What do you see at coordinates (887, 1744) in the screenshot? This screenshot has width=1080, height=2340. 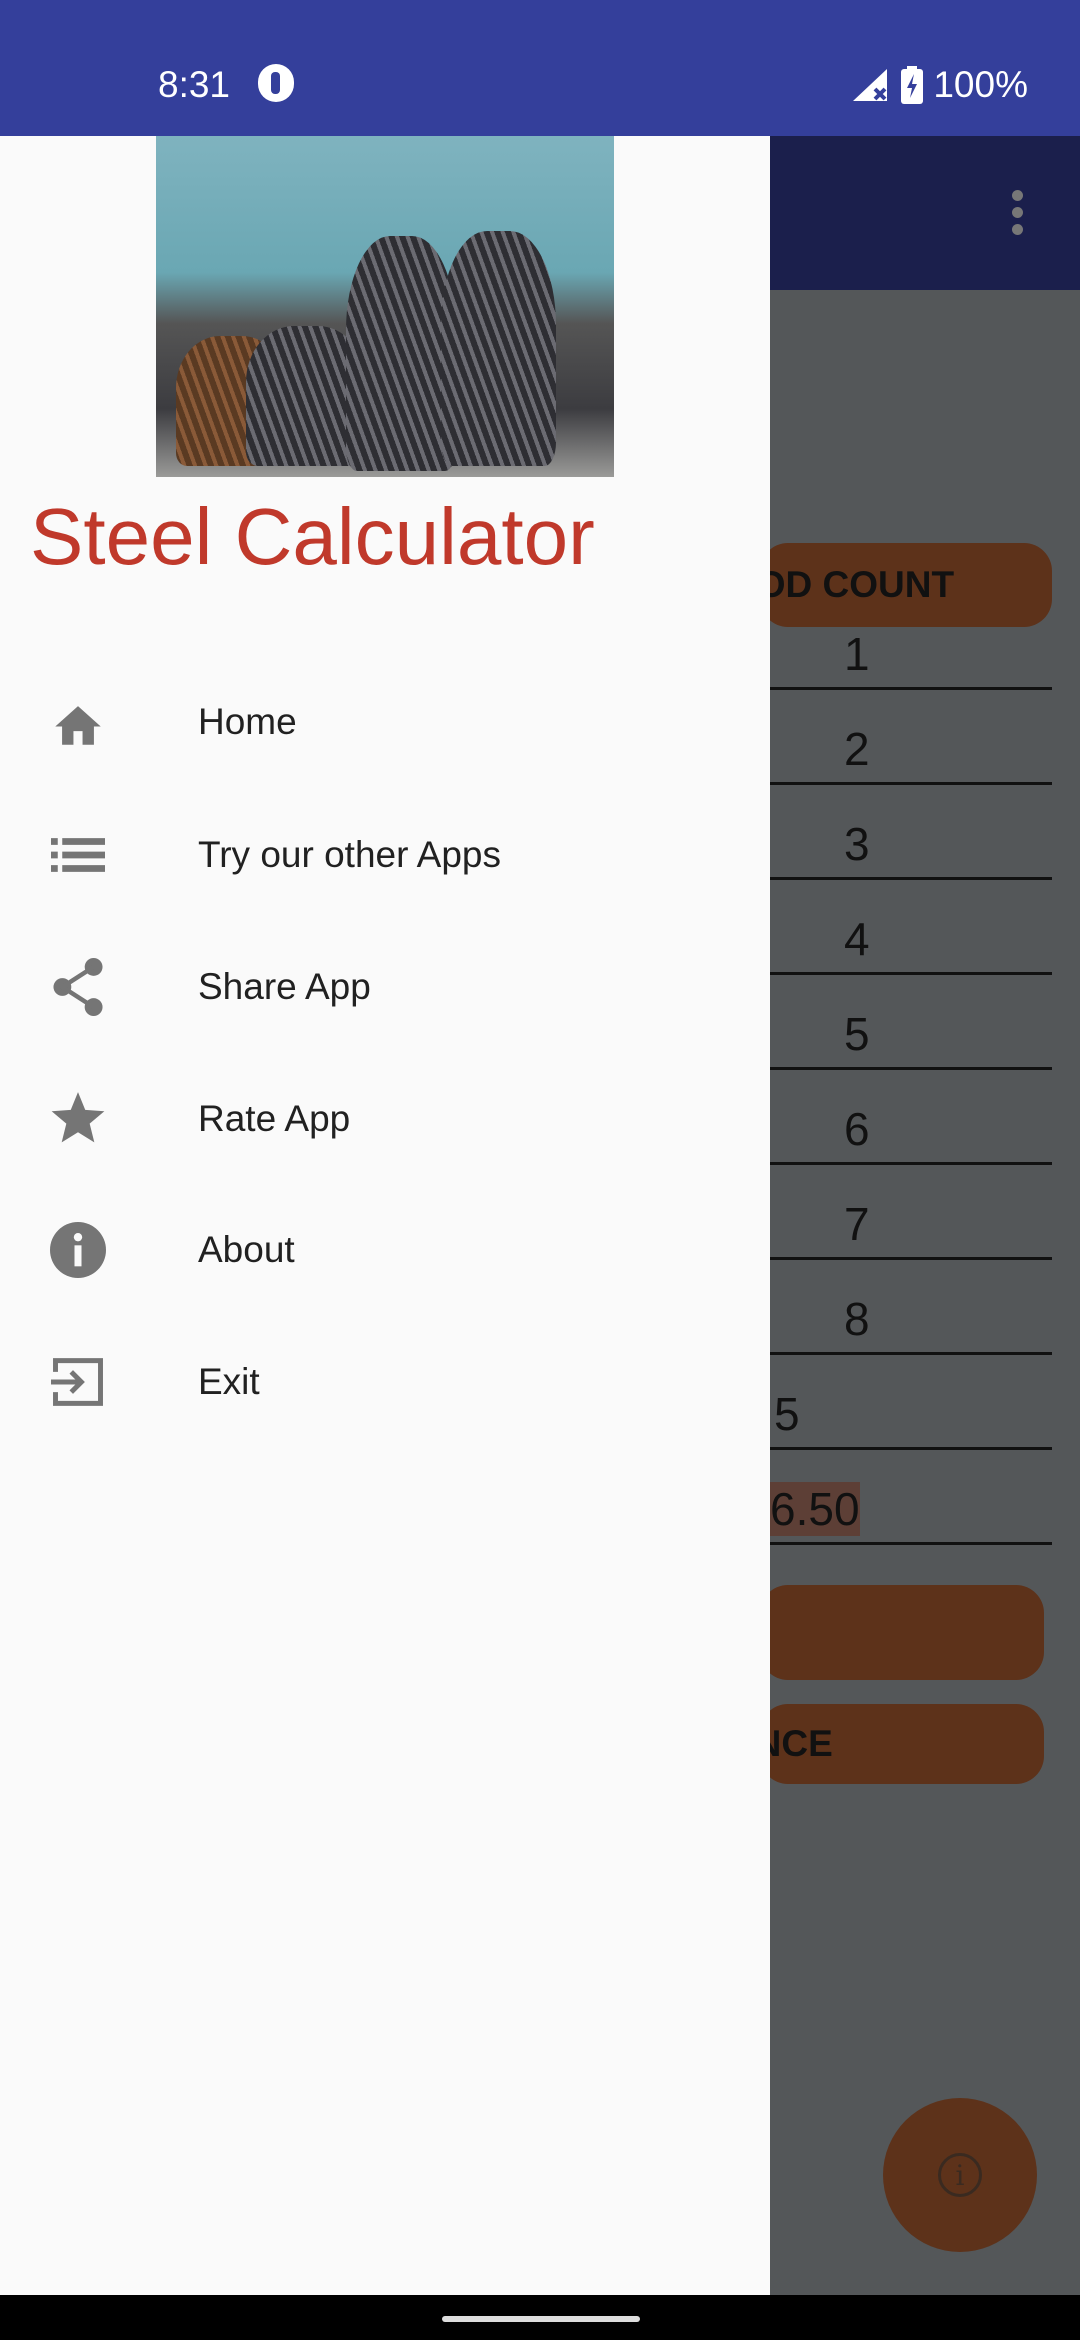 I see `reference-button: ENCE` at bounding box center [887, 1744].